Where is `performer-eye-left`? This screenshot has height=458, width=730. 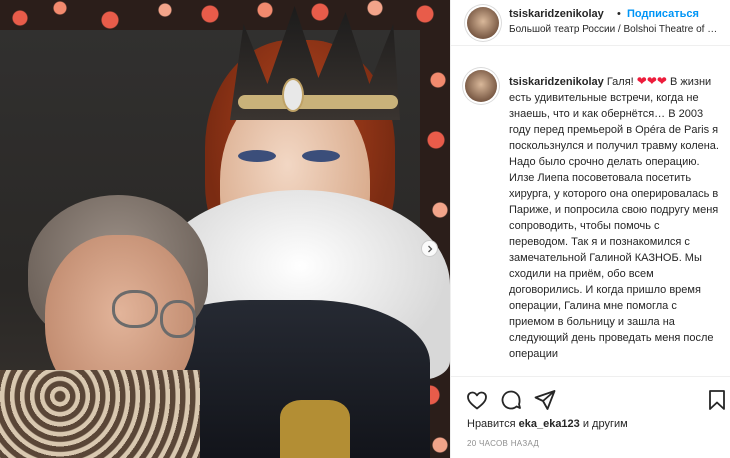 performer-eye-left is located at coordinates (257, 156).